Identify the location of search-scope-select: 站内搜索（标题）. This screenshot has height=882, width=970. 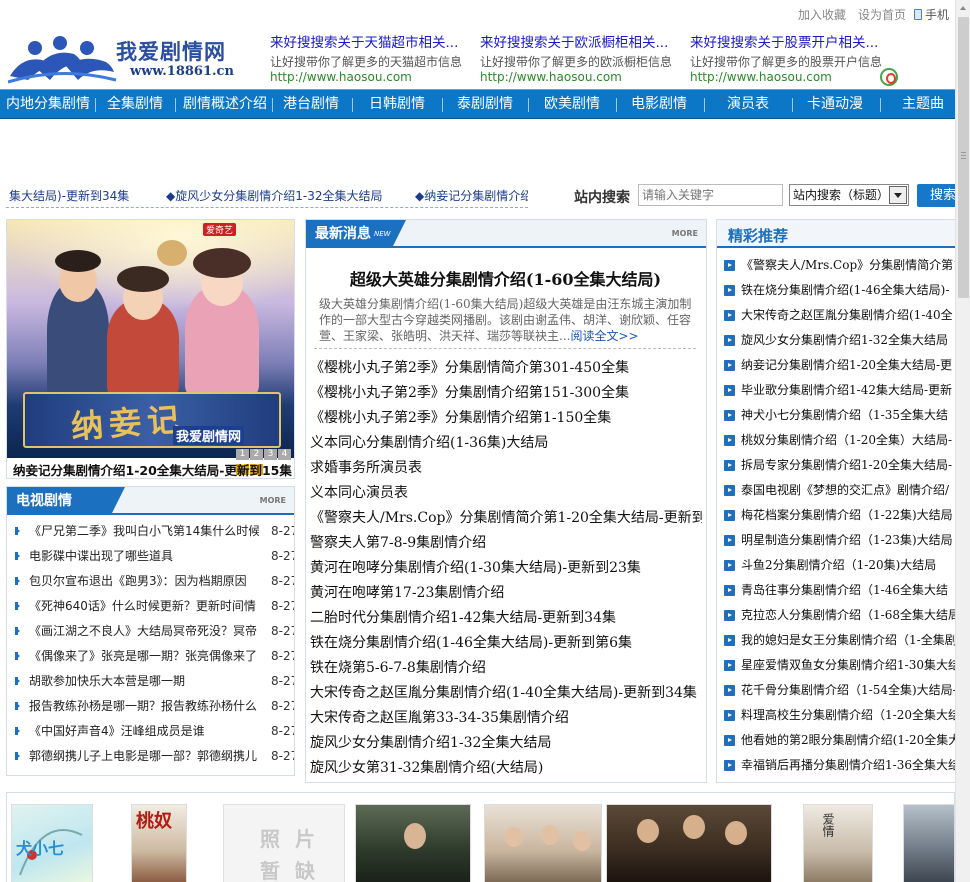
(849, 195).